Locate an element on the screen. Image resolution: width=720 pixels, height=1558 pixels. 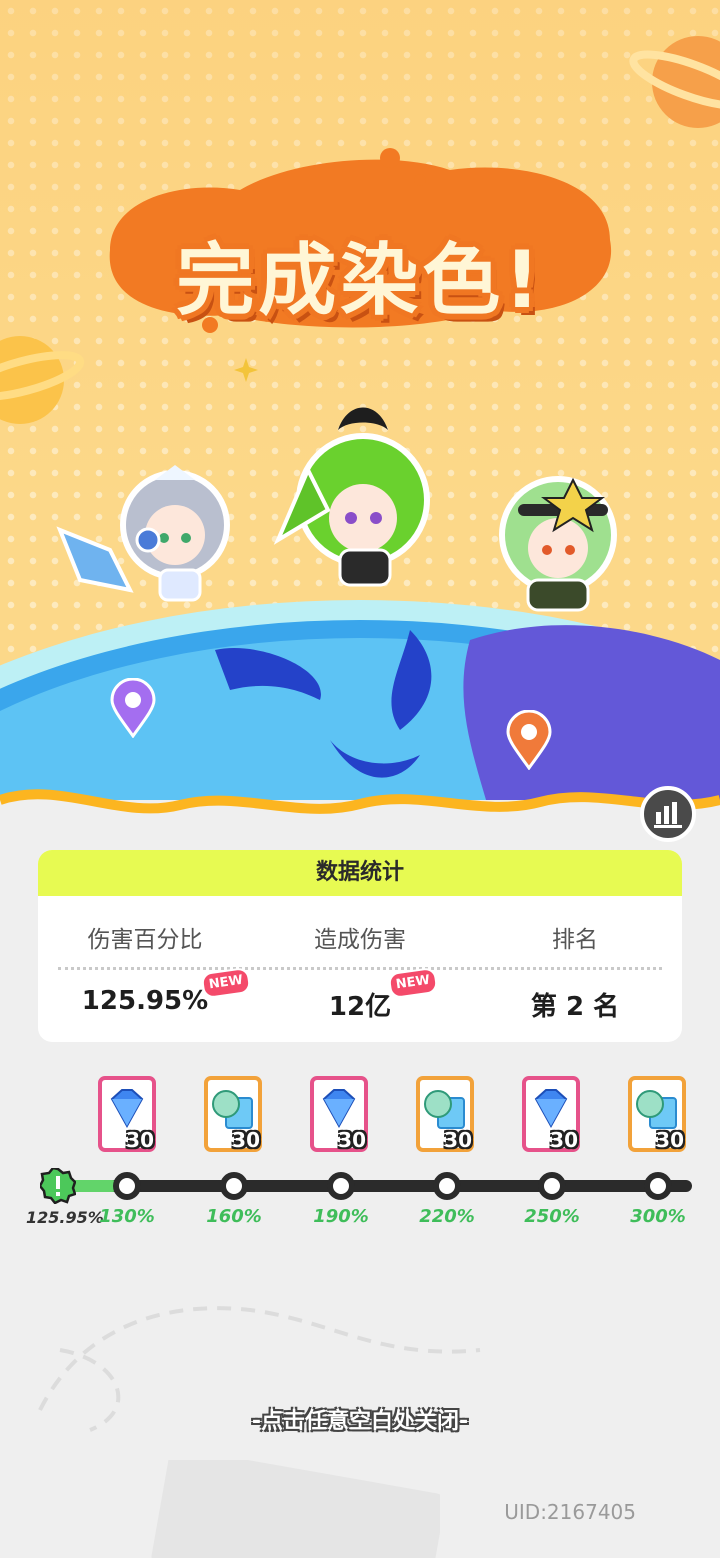
close-hint: -点击任意空白处关闭- is located at coordinates (360, 1419).